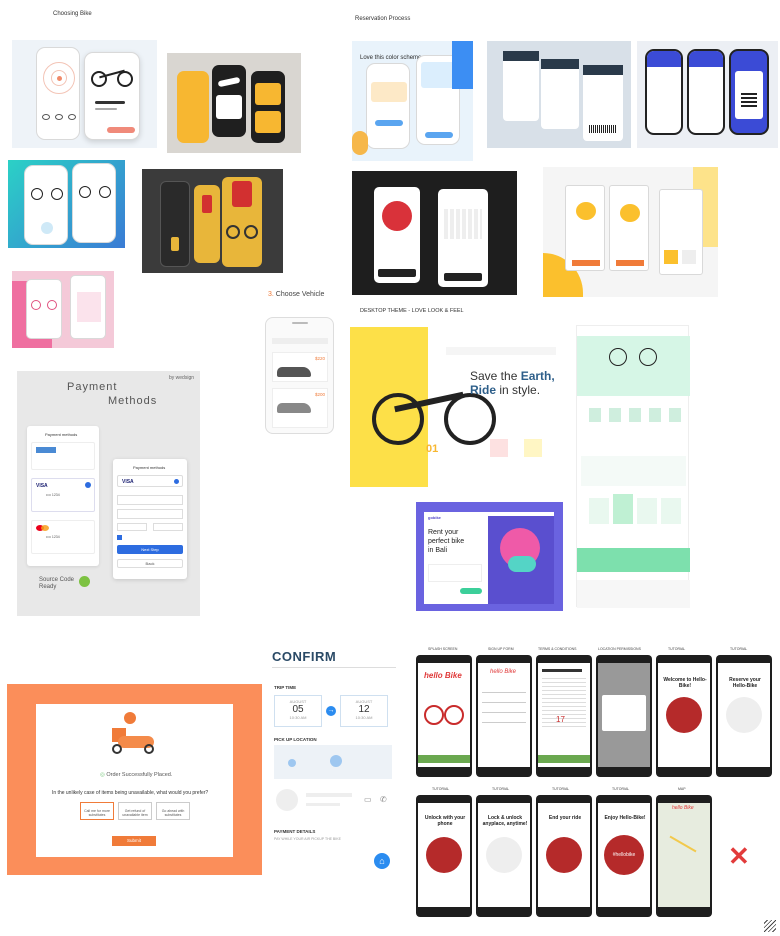 The width and height of the screenshot is (780, 936). What do you see at coordinates (168, 527) in the screenshot?
I see `cvv-field` at bounding box center [168, 527].